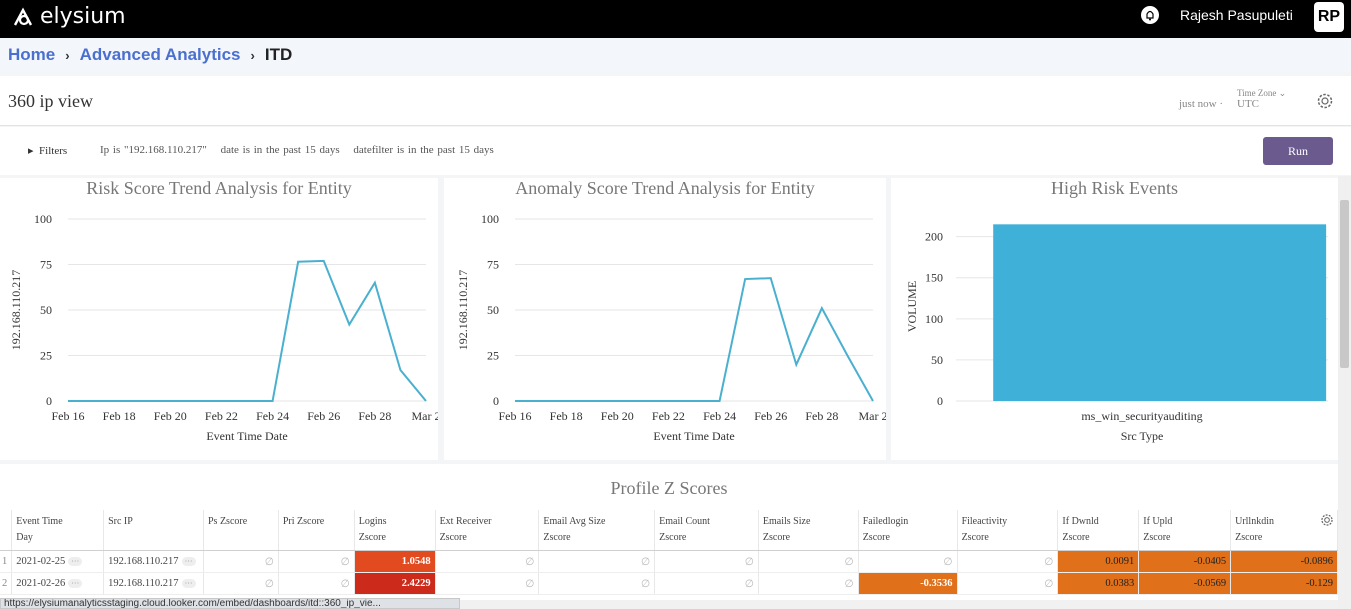  What do you see at coordinates (908, 530) in the screenshot?
I see `column-header: Failedlogin Zscore` at bounding box center [908, 530].